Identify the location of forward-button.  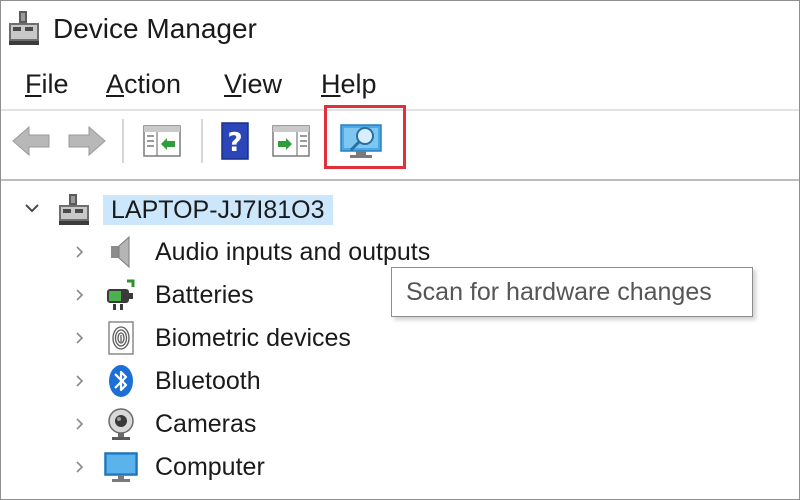
(87, 141).